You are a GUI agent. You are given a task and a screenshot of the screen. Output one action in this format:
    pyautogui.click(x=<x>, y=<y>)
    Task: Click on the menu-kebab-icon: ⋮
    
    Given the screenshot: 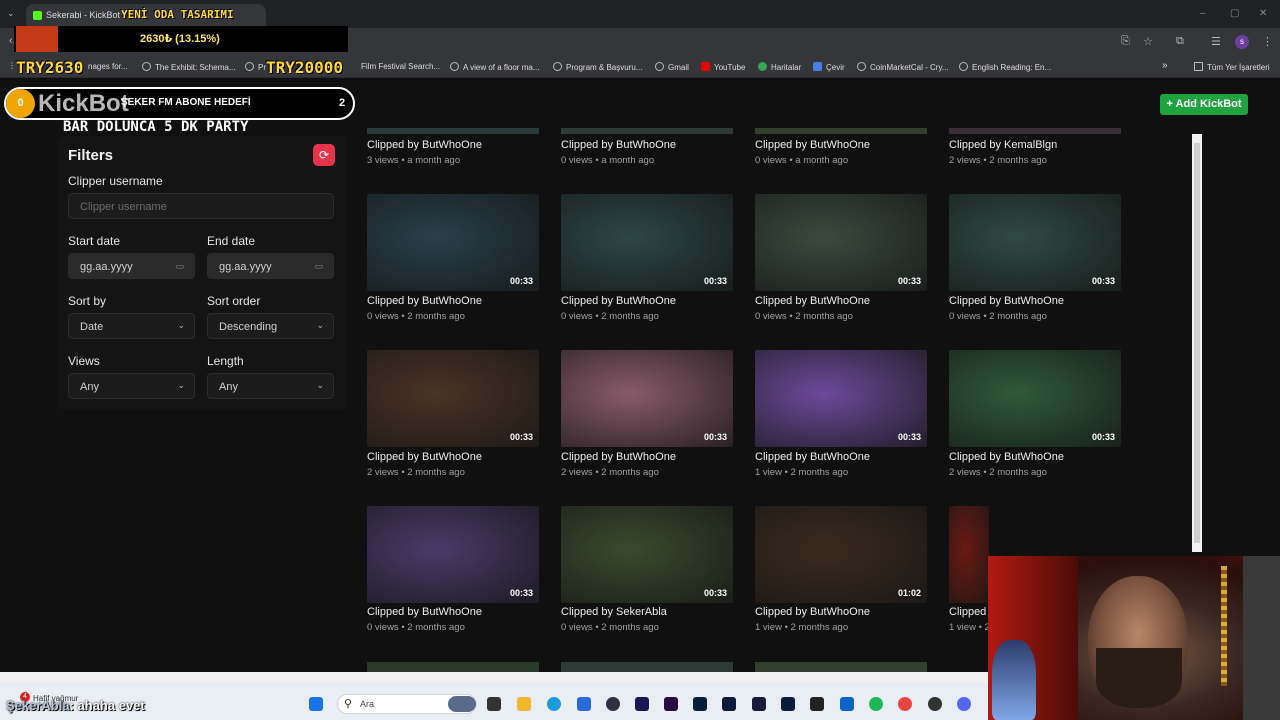 What is the action you would take?
    pyautogui.click(x=1267, y=41)
    